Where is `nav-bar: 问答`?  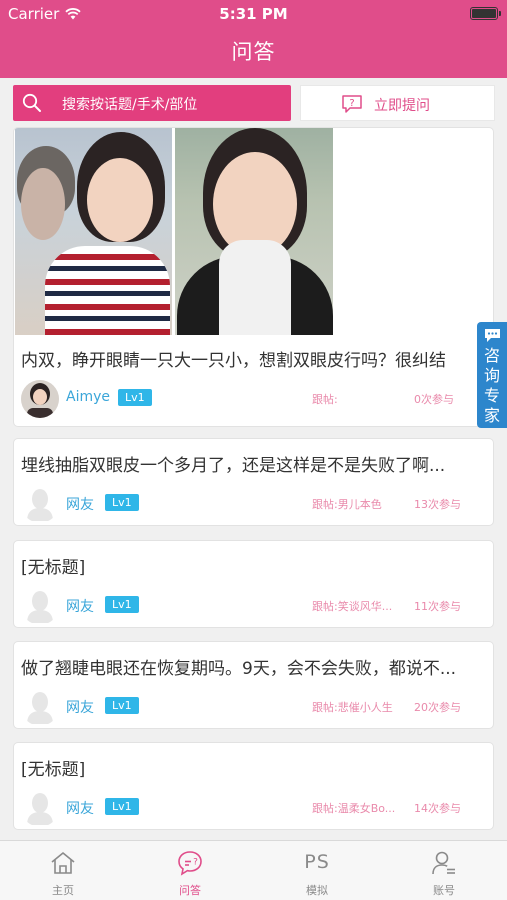
nav-bar: 问答 is located at coordinates (253, 53).